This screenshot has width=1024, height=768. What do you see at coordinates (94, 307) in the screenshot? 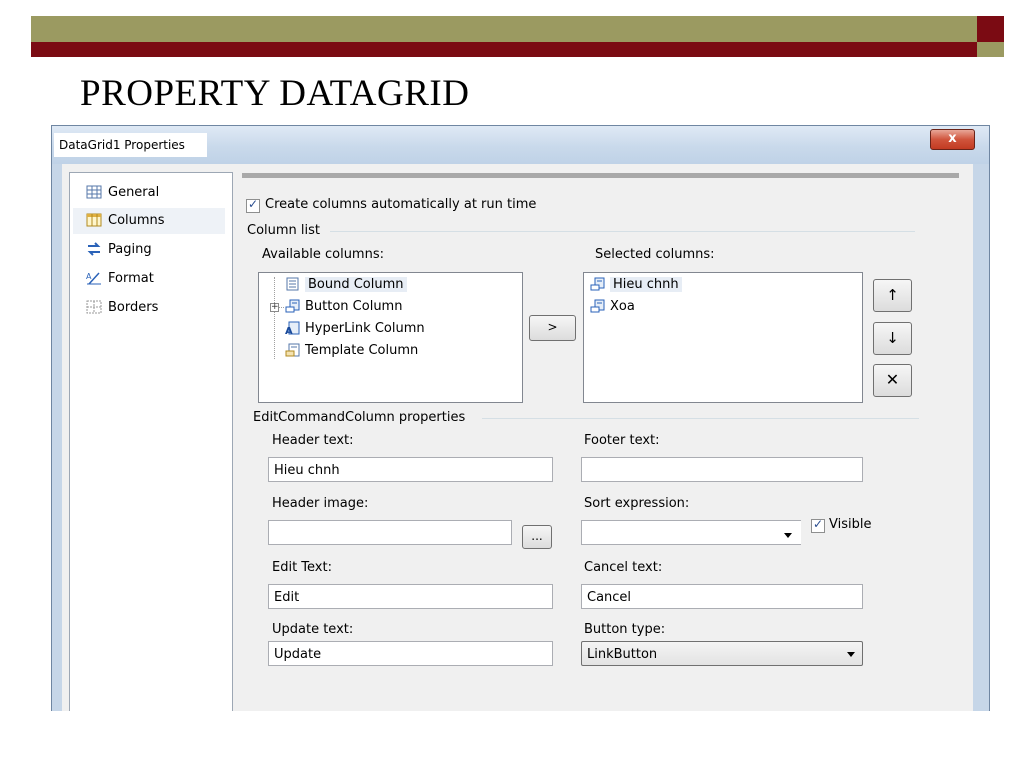
I see `borders-icon` at bounding box center [94, 307].